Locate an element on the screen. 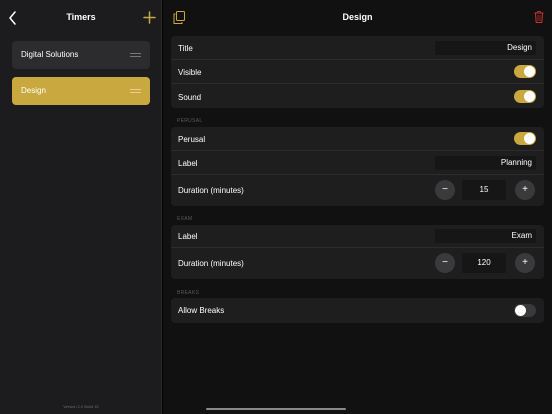 Image resolution: width=552 pixels, height=414 pixels. exam-group: Label Exam Duration (minutes) − 120 + is located at coordinates (357, 252).